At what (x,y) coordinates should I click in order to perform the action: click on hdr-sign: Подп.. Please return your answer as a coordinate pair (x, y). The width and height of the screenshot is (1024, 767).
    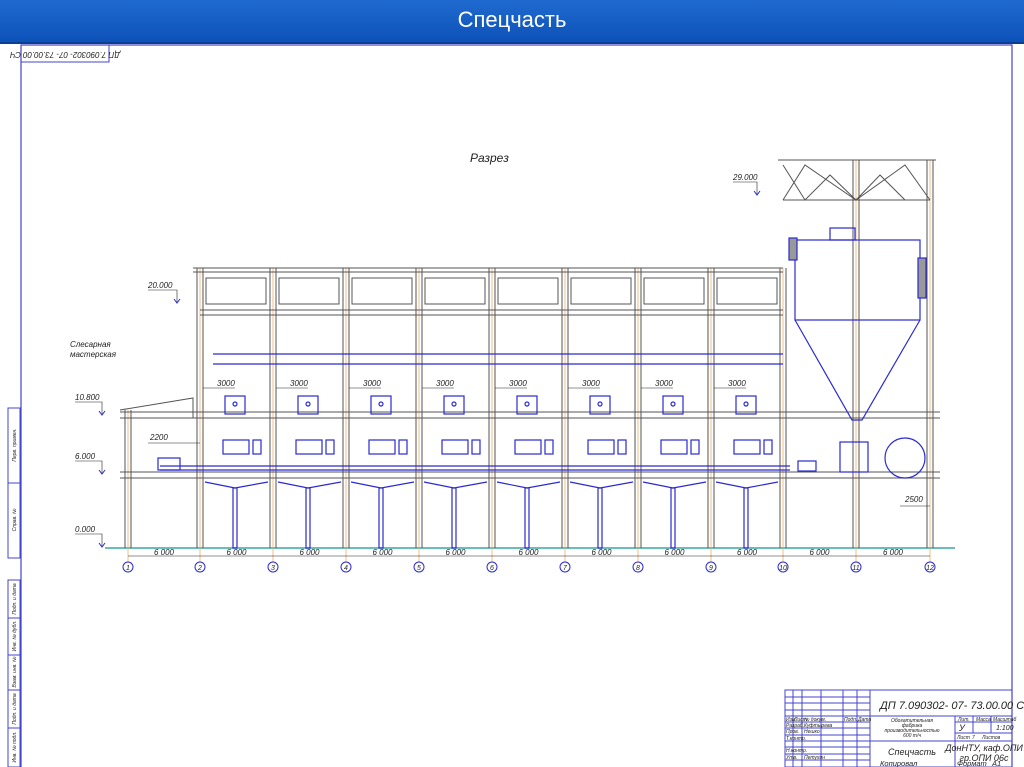
    Looking at the image, I should click on (850, 720).